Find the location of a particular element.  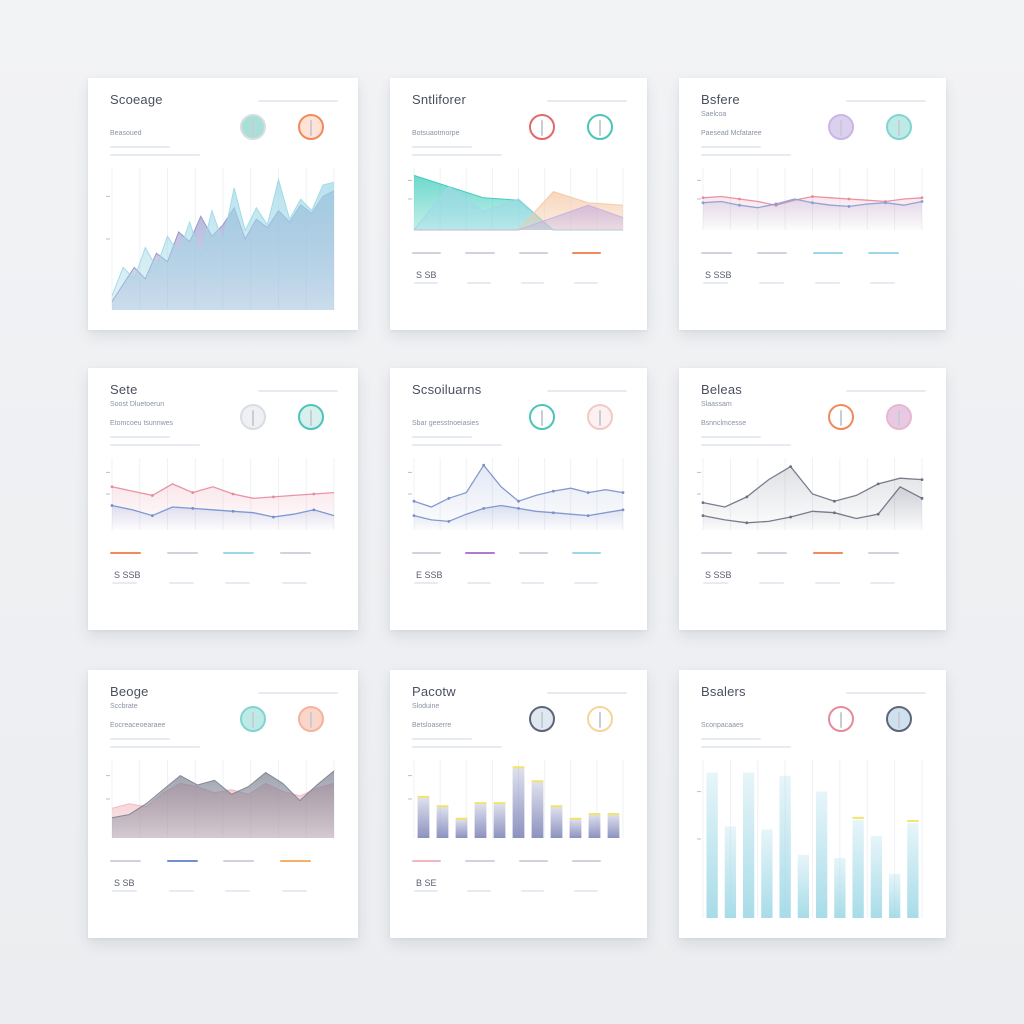

dashboard-card-6: Beleas Slaassam Bsnnclmcesse S SSB is located at coordinates (812, 499).